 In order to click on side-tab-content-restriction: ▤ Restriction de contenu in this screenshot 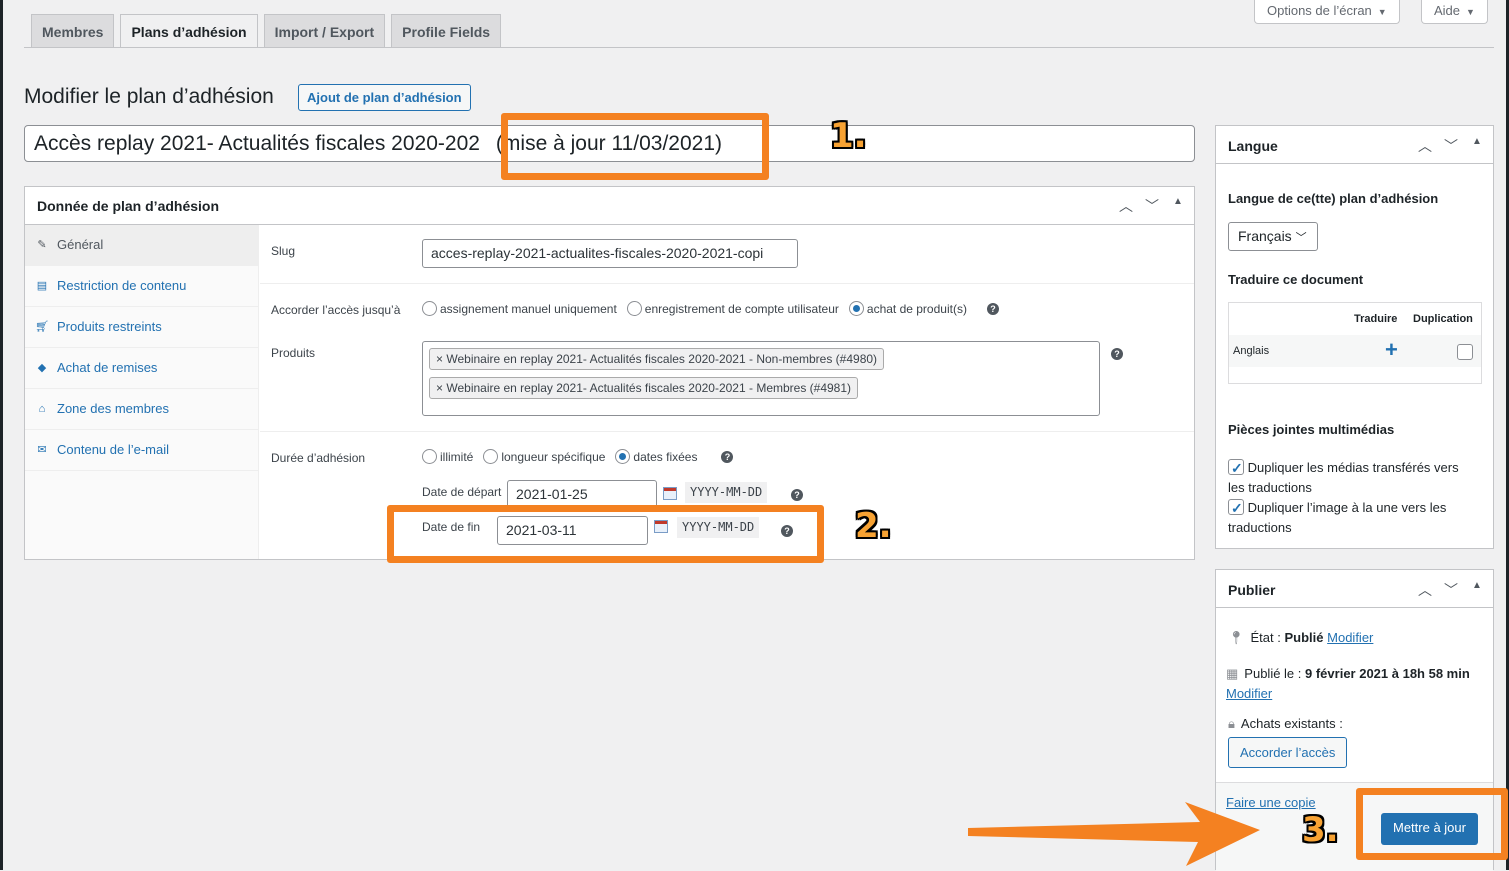, I will do `click(141, 286)`.